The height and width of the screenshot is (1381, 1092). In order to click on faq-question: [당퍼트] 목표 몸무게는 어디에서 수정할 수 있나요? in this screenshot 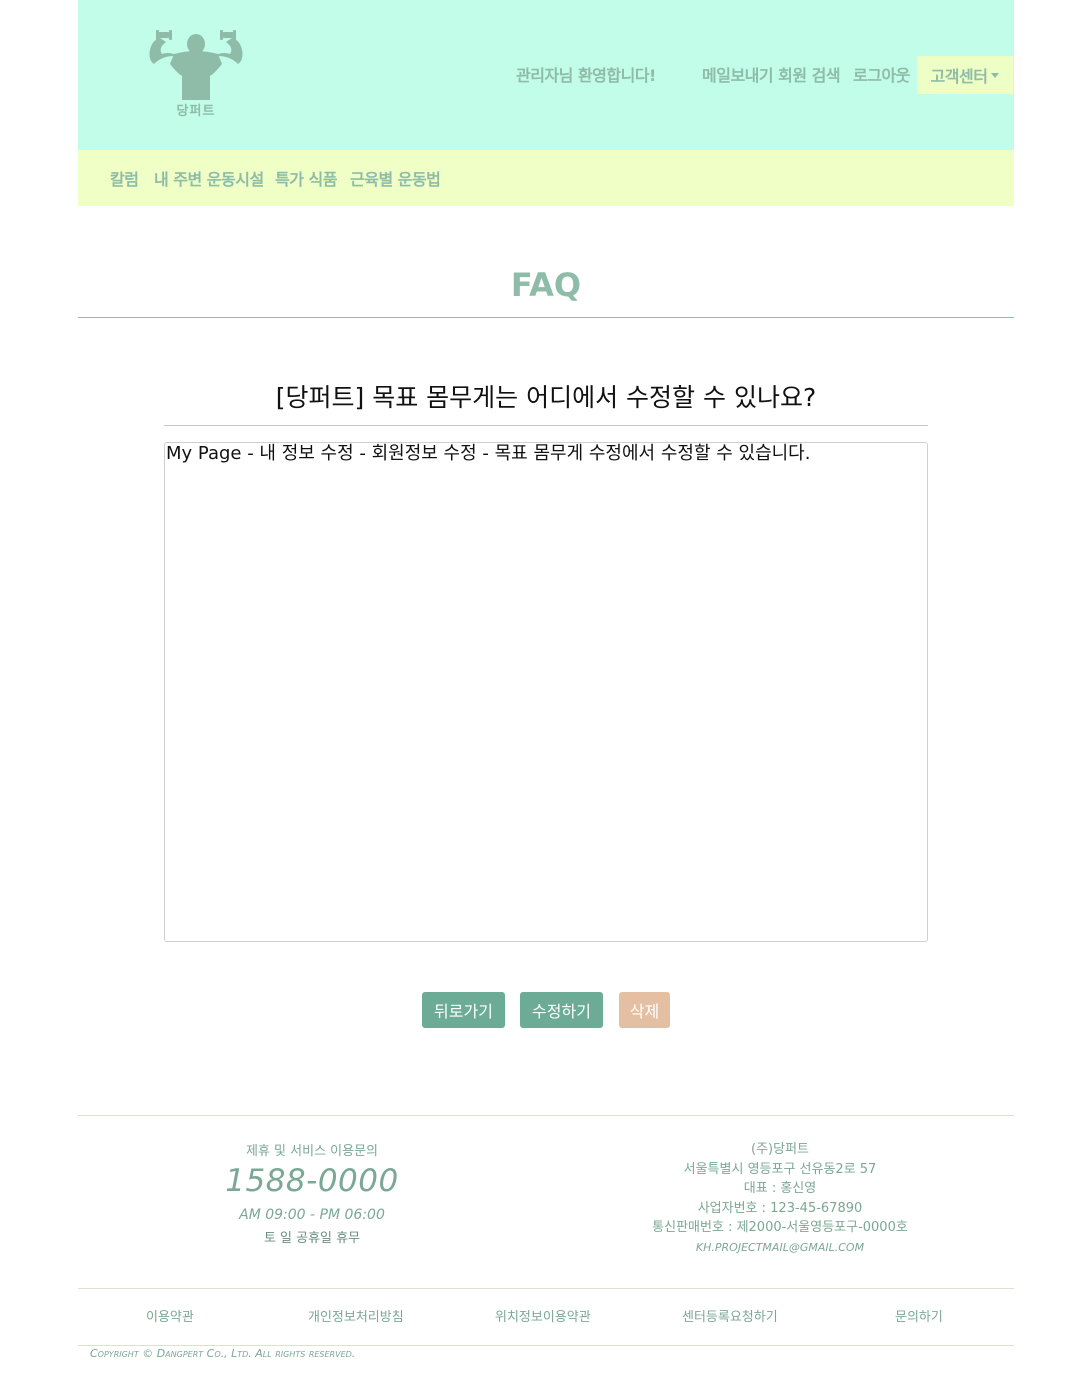, I will do `click(546, 397)`.